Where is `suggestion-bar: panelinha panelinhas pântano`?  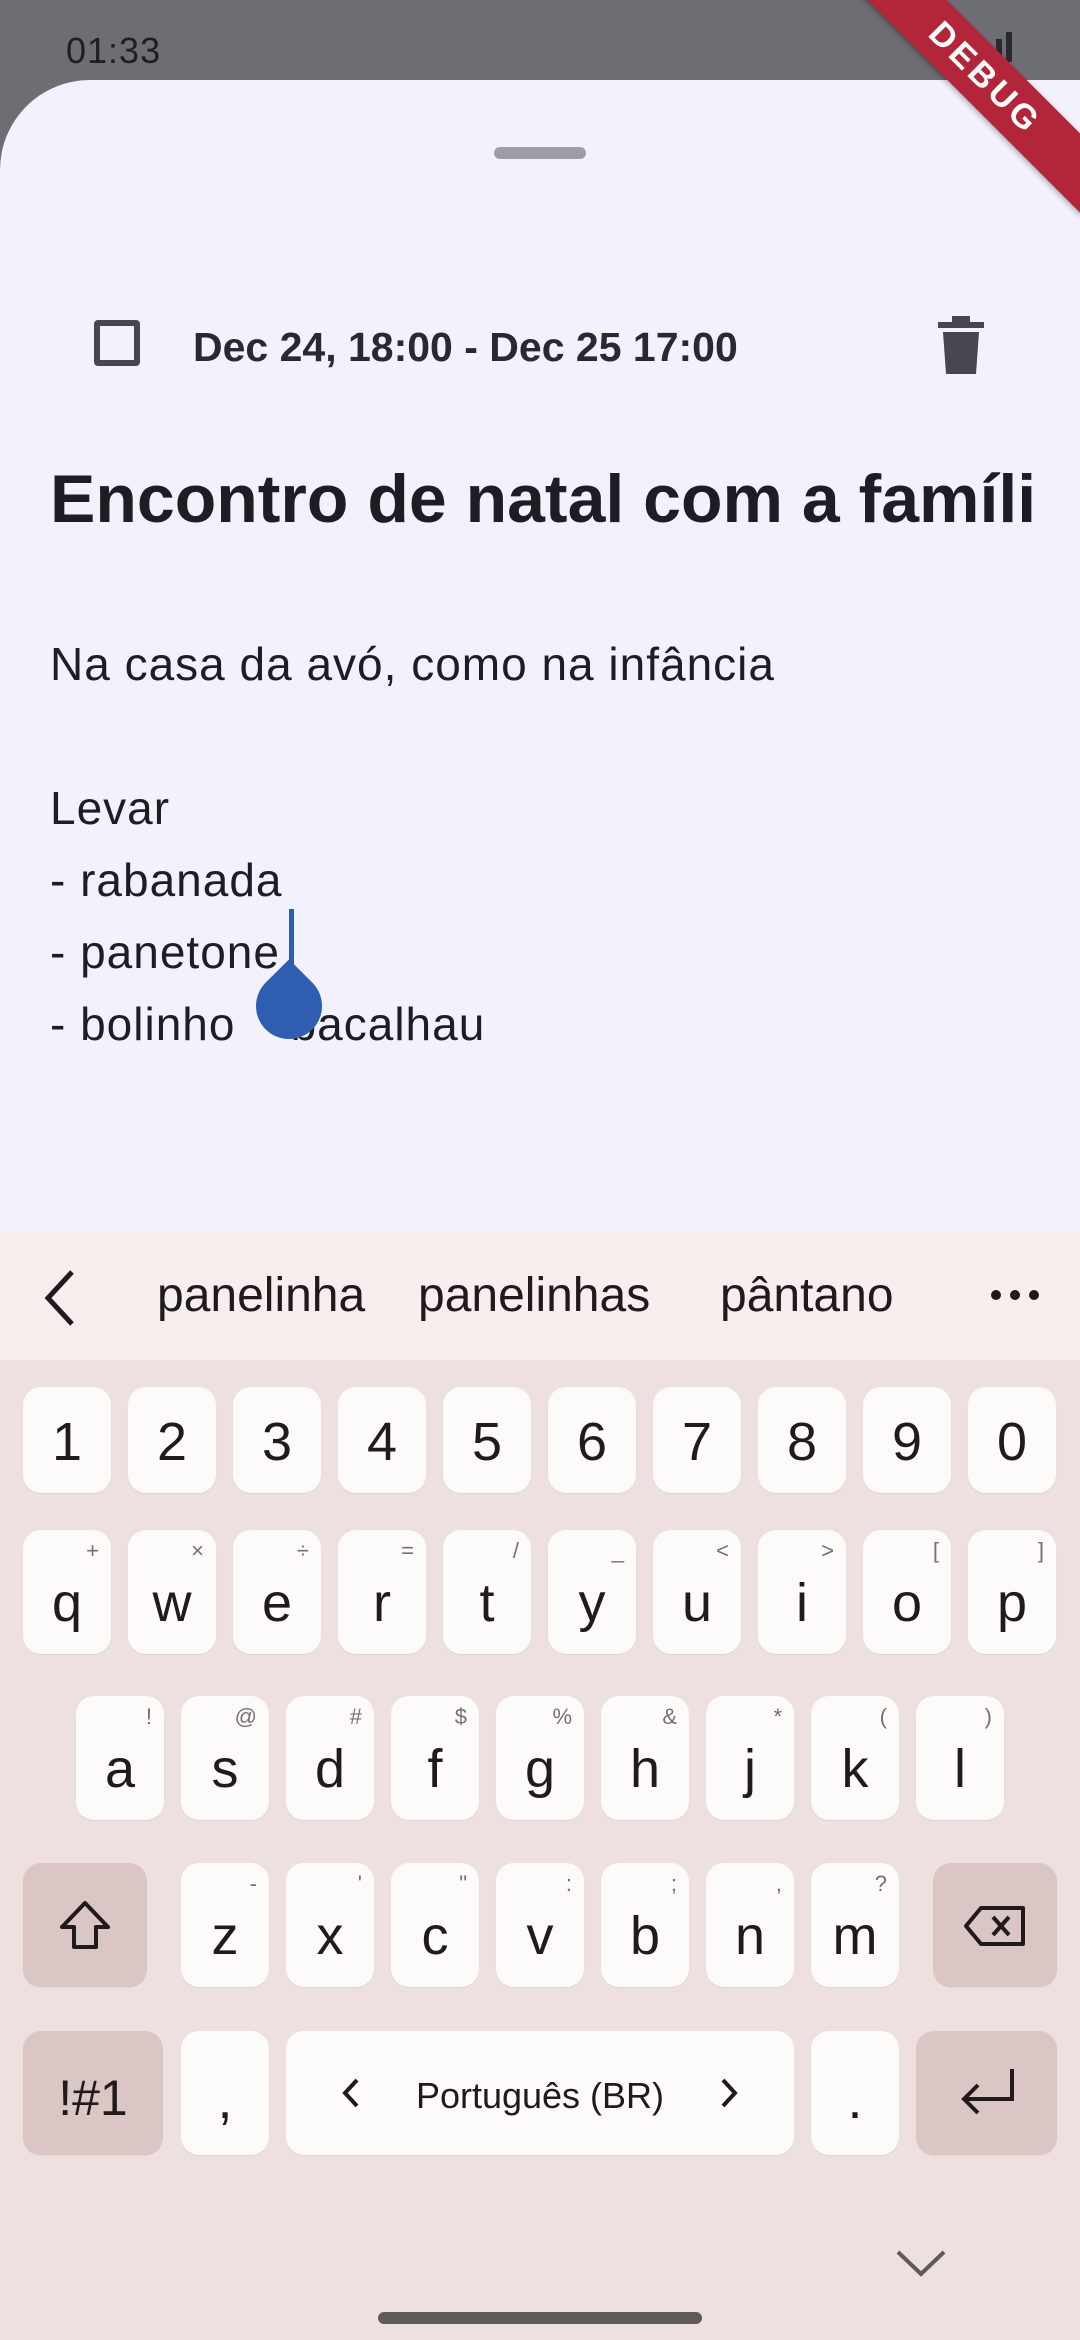
suggestion-bar: panelinha panelinhas pântano is located at coordinates (540, 1295).